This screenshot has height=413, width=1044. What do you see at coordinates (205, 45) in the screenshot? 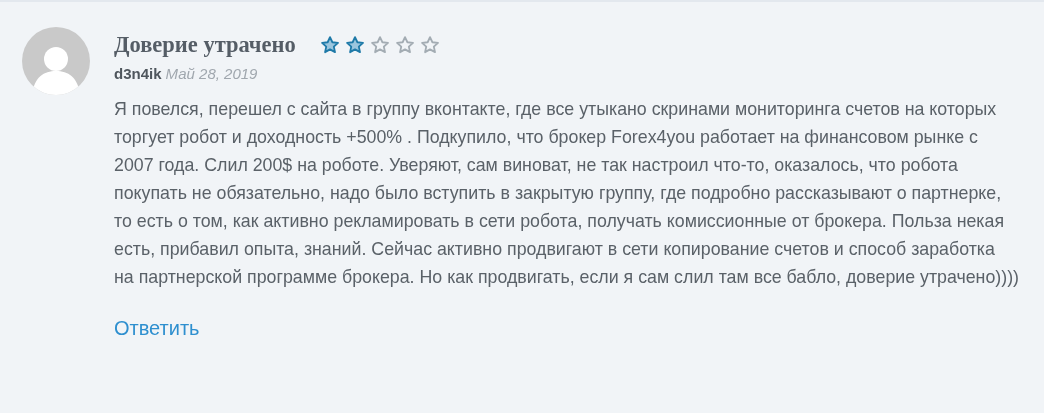
I see `review-title: Доверие утрачено` at bounding box center [205, 45].